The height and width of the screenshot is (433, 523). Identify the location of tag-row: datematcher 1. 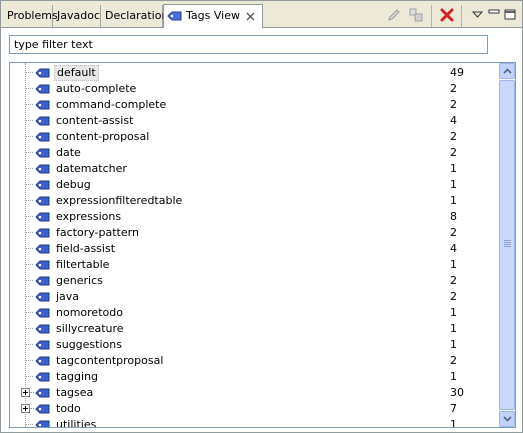
(254, 169).